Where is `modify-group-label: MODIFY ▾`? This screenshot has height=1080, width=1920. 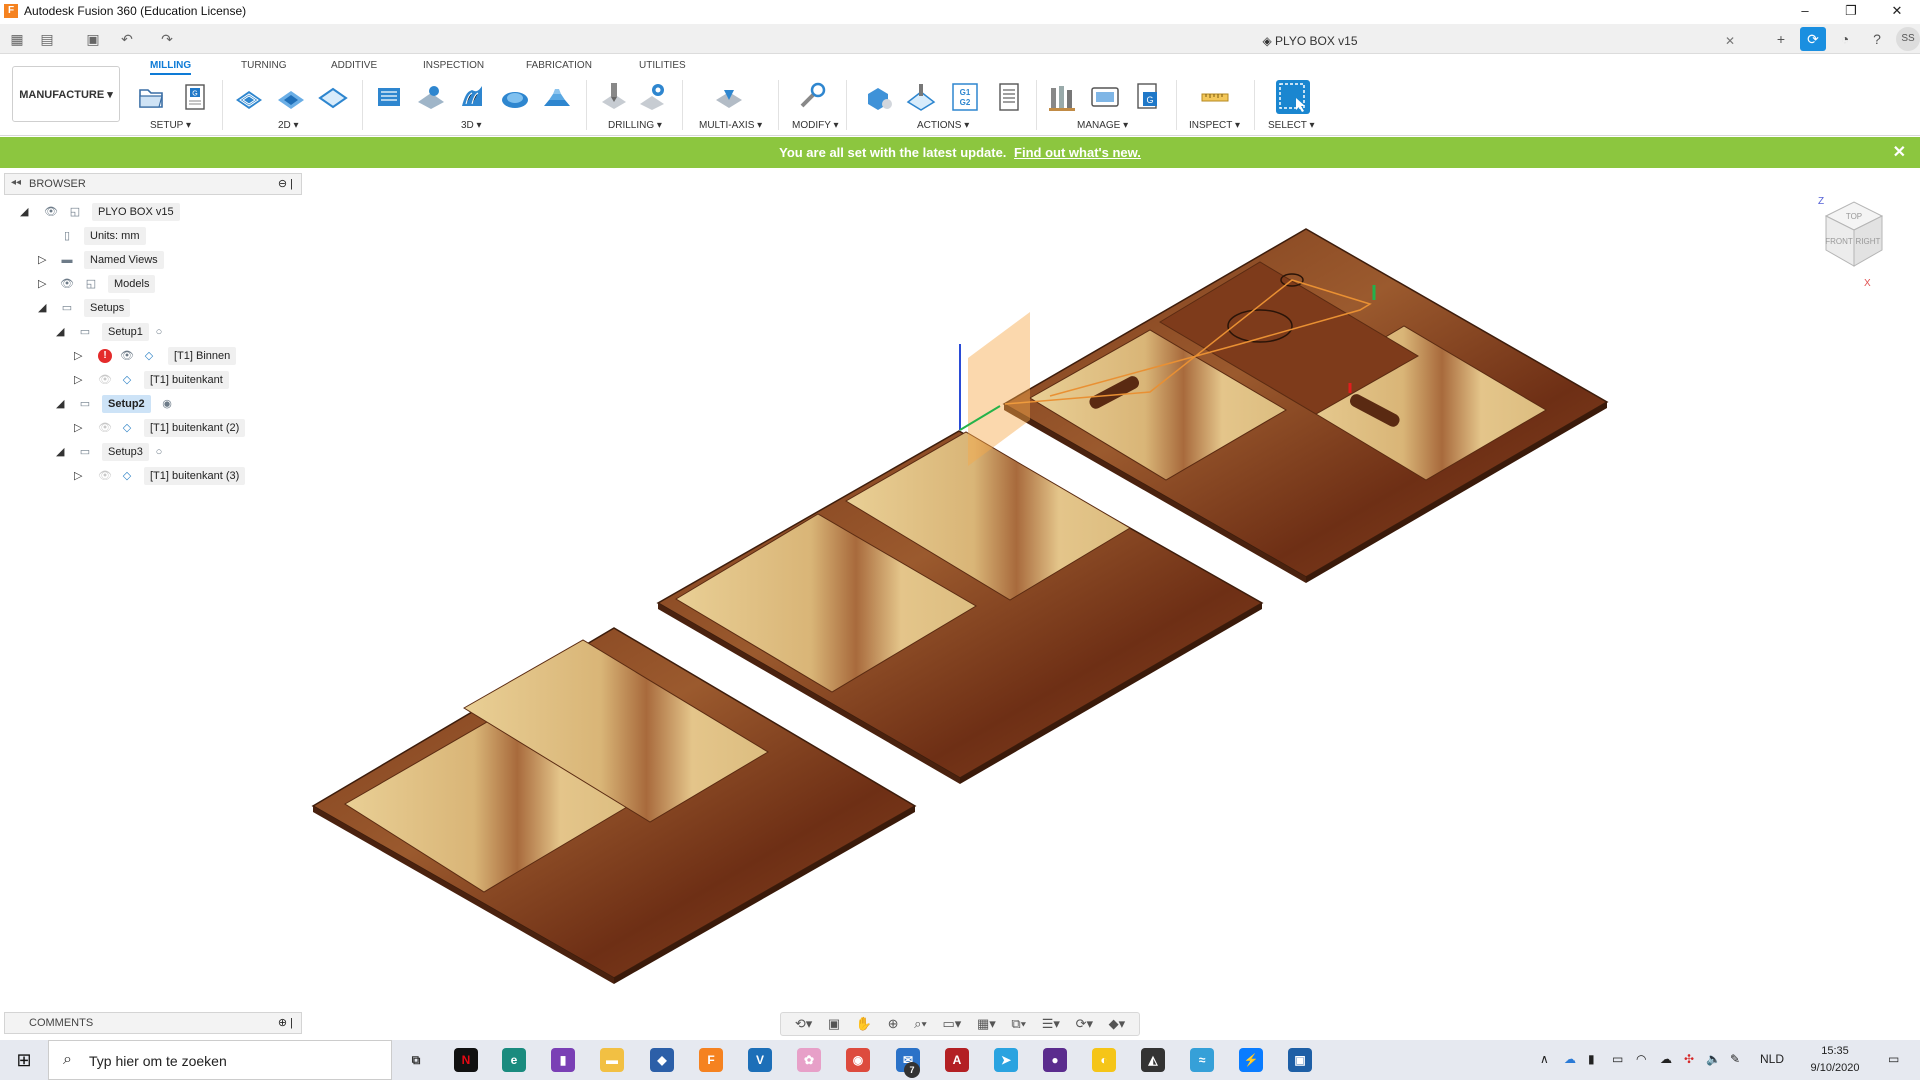
modify-group-label: MODIFY ▾ is located at coordinates (815, 125).